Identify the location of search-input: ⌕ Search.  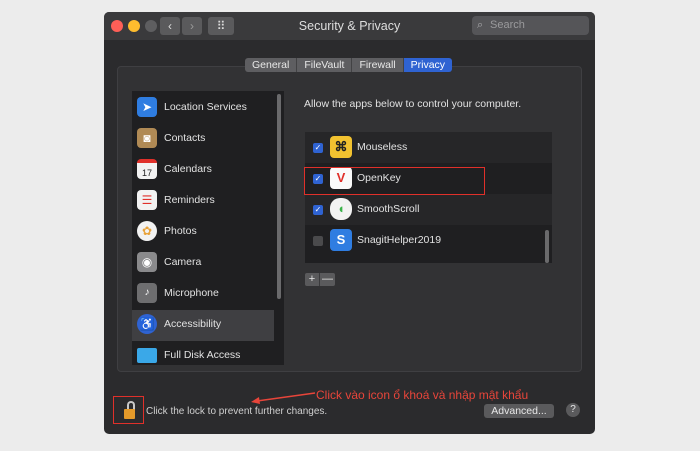
(530, 25).